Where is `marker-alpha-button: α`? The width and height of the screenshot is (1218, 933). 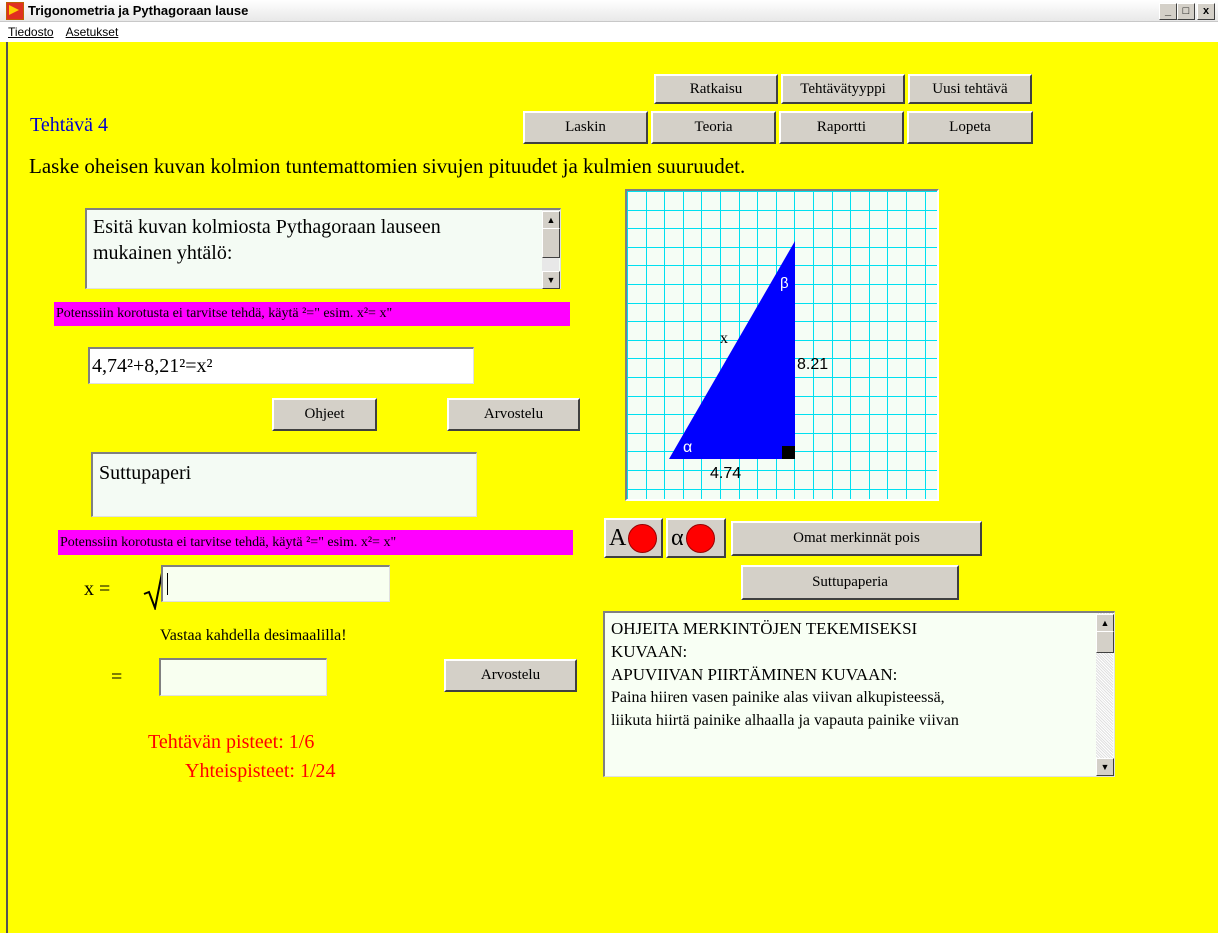
marker-alpha-button: α is located at coordinates (696, 538).